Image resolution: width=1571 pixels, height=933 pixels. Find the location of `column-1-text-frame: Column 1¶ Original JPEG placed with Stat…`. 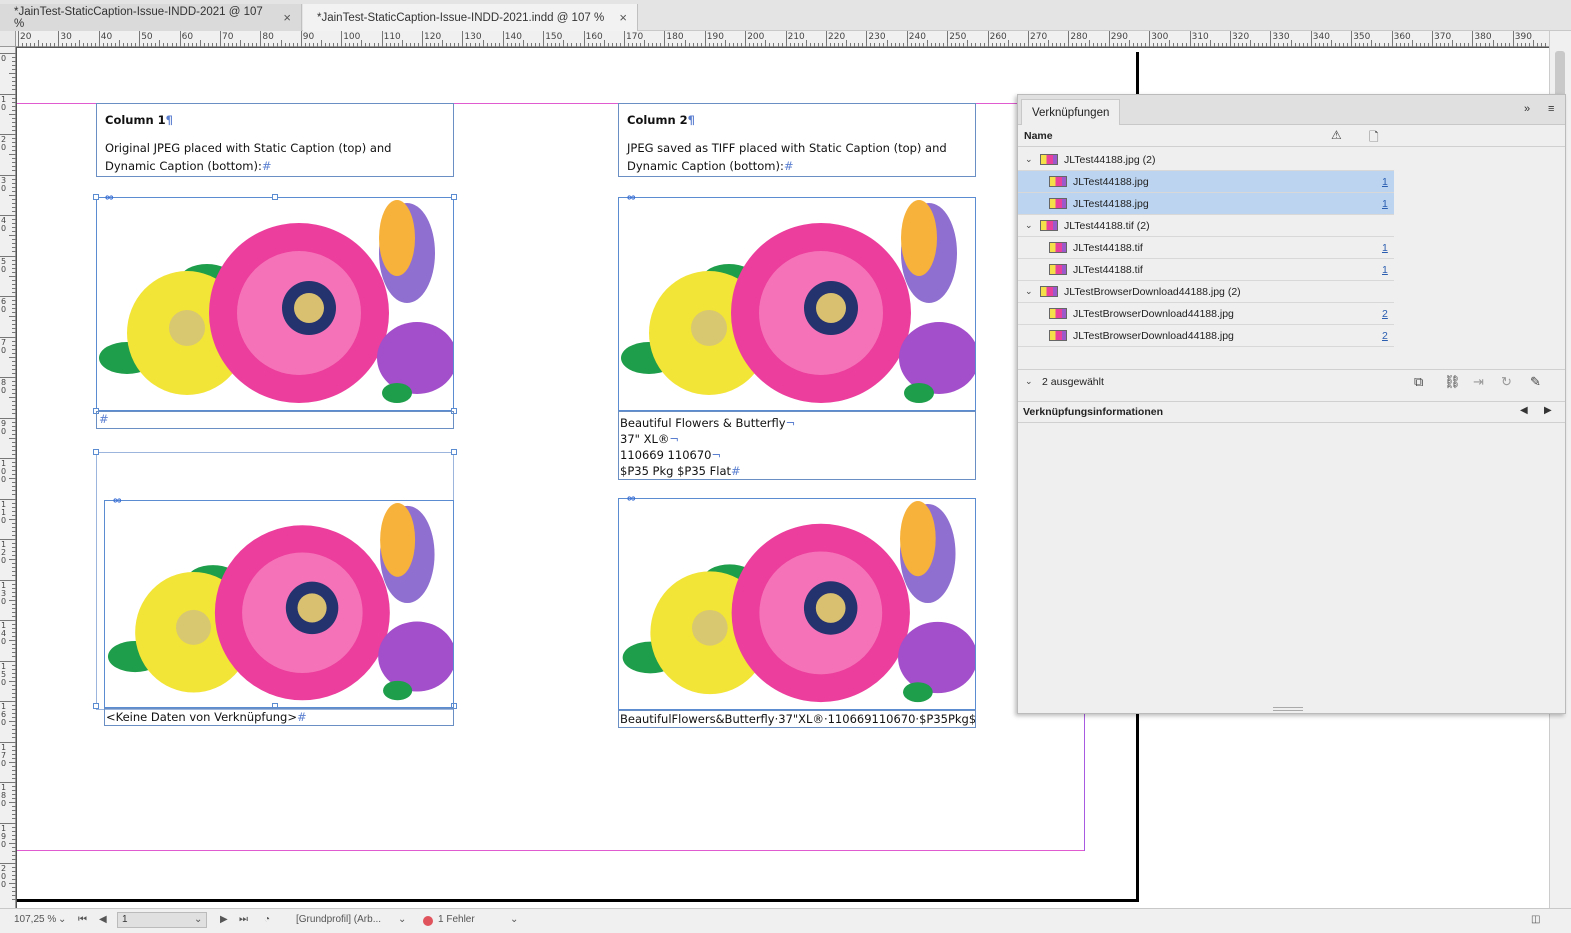

column-1-text-frame: Column 1¶ Original JPEG placed with Stat… is located at coordinates (275, 140).